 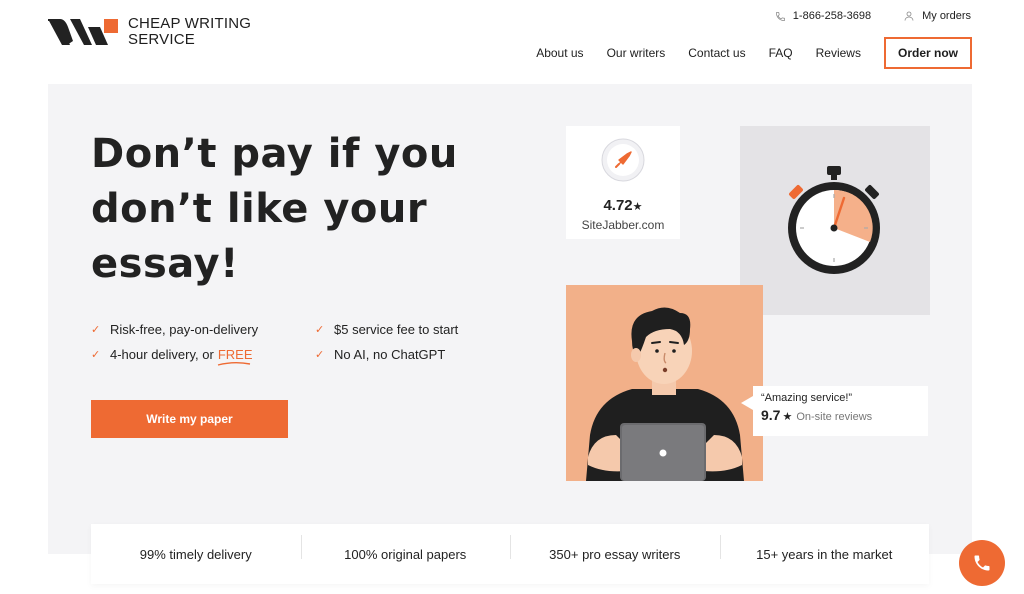 I want to click on stopwatch-card, so click(x=835, y=220).